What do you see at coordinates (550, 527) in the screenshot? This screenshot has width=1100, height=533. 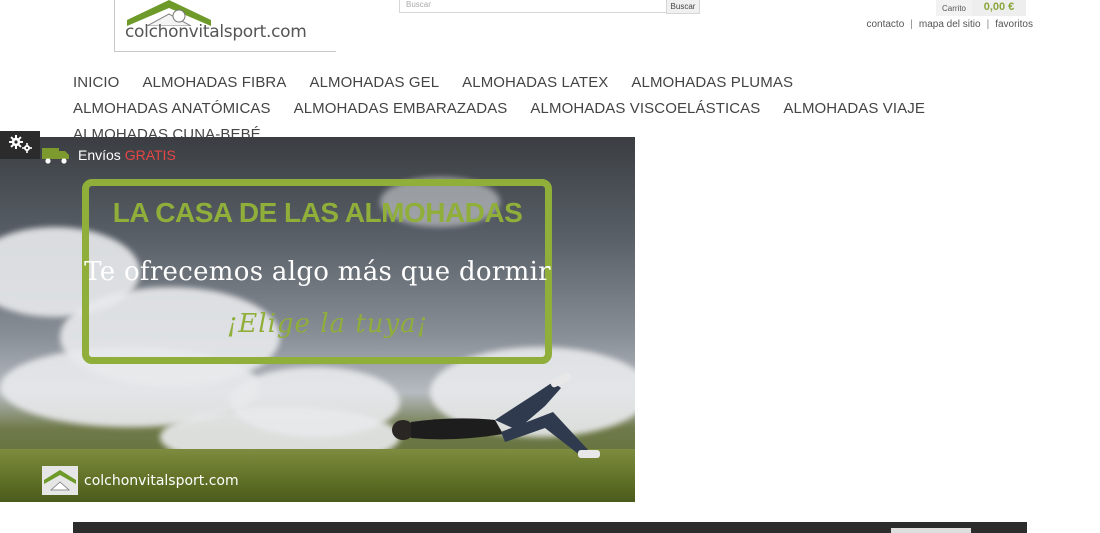 I see `content-bar` at bounding box center [550, 527].